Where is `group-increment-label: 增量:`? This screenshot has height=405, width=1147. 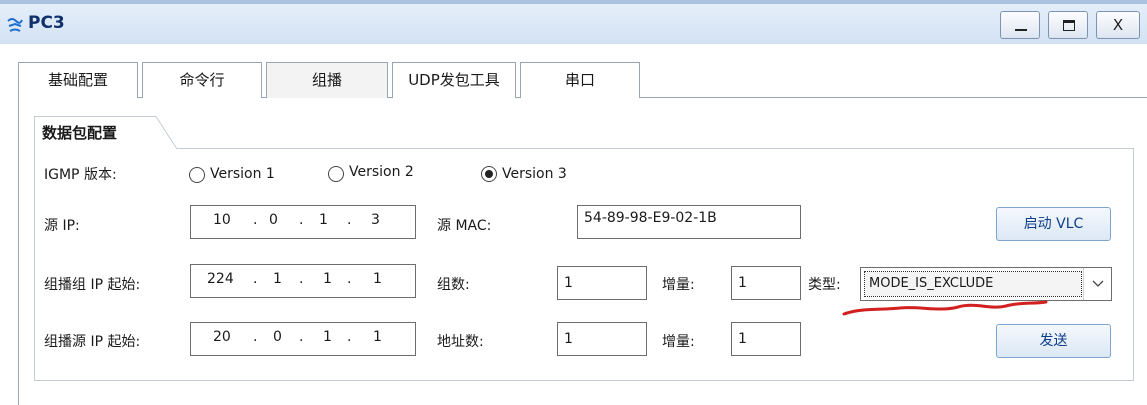 group-increment-label: 增量: is located at coordinates (678, 285).